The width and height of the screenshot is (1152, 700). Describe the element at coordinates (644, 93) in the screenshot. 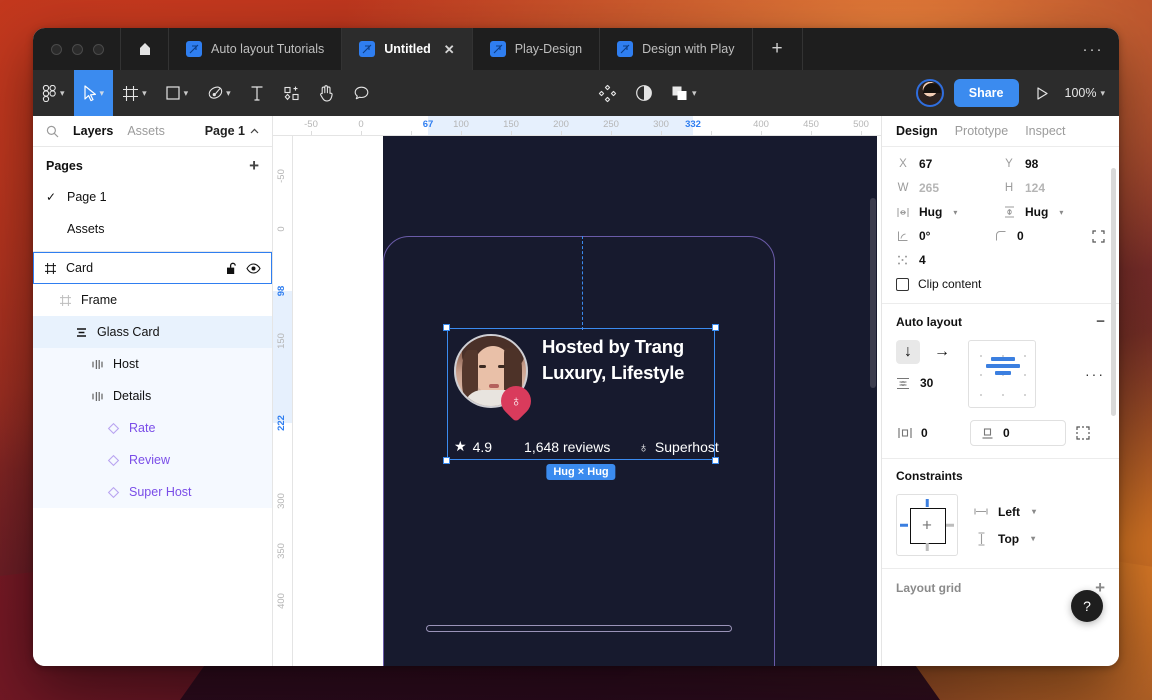

I see `contrast-button` at that location.